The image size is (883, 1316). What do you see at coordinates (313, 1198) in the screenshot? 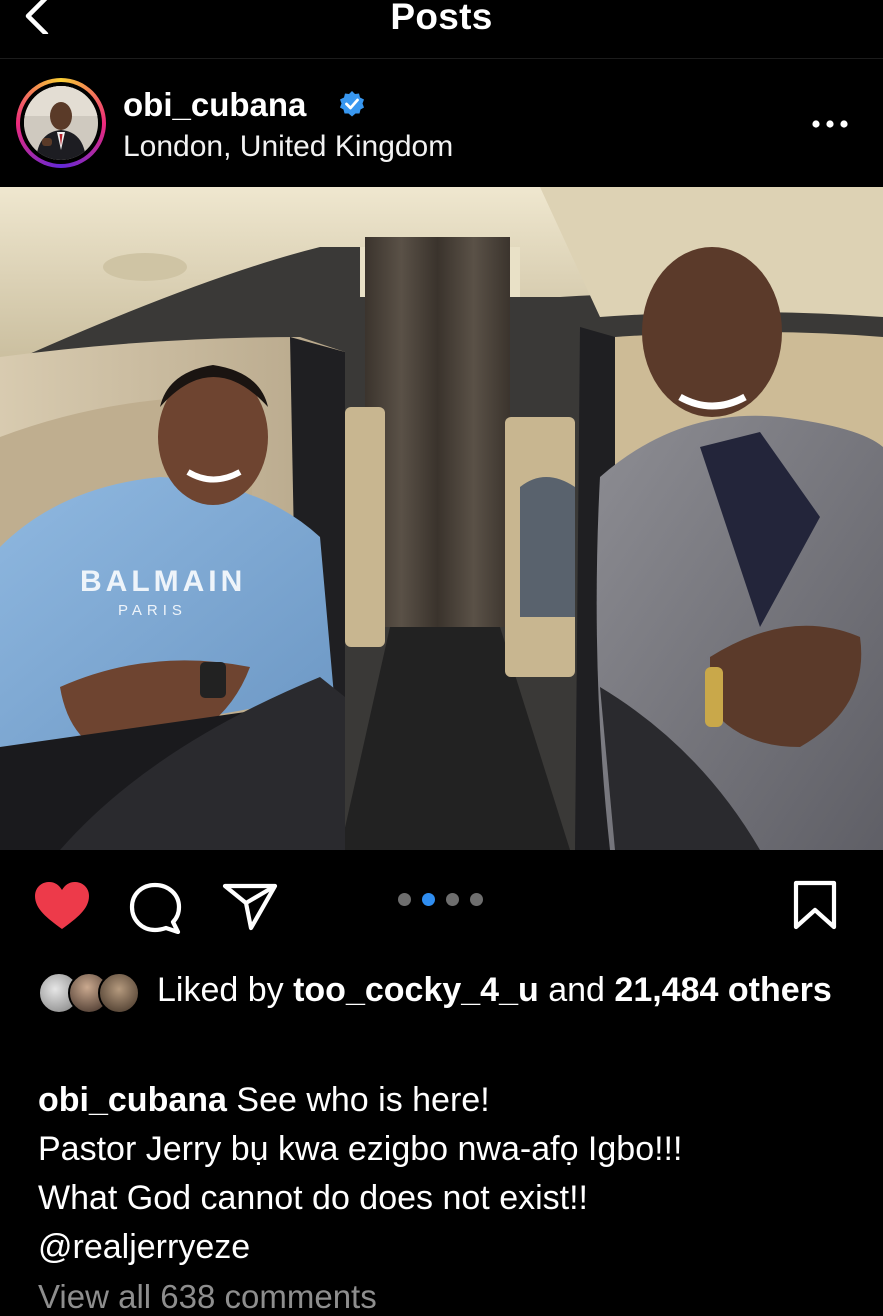
I see `caption-line: What God cannot do does not exist!!` at bounding box center [313, 1198].